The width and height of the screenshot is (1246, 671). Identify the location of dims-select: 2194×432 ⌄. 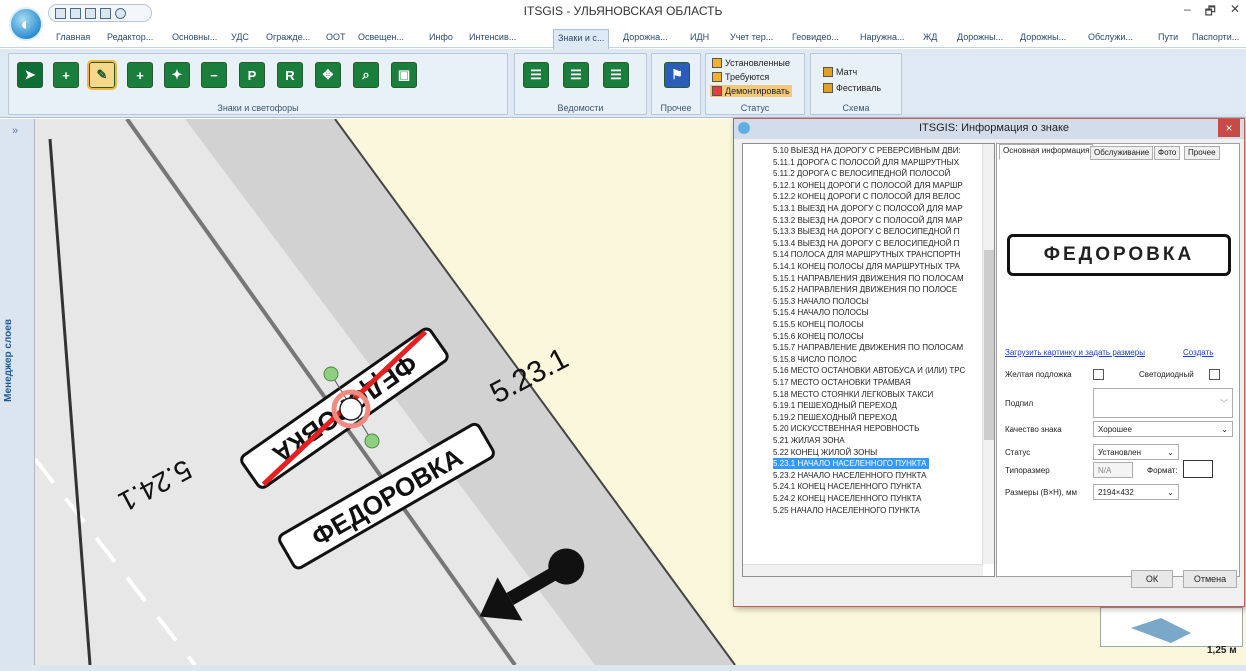
(1136, 492).